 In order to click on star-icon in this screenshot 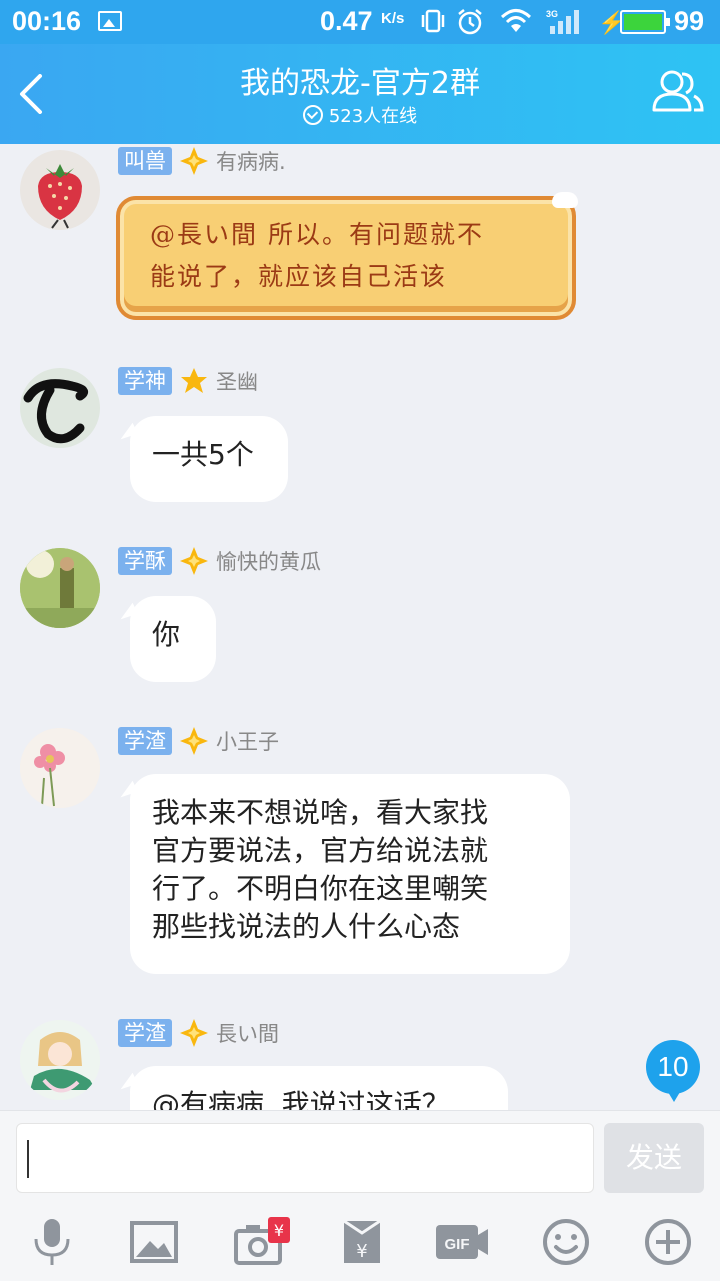, I will do `click(194, 380)`.